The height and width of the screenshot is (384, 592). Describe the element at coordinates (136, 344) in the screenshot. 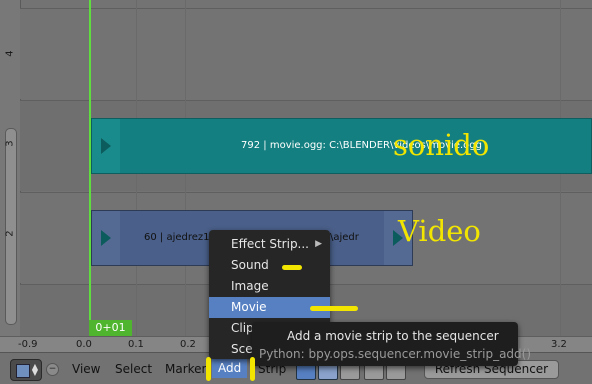

I see `ruler-tick: 0.1` at that location.